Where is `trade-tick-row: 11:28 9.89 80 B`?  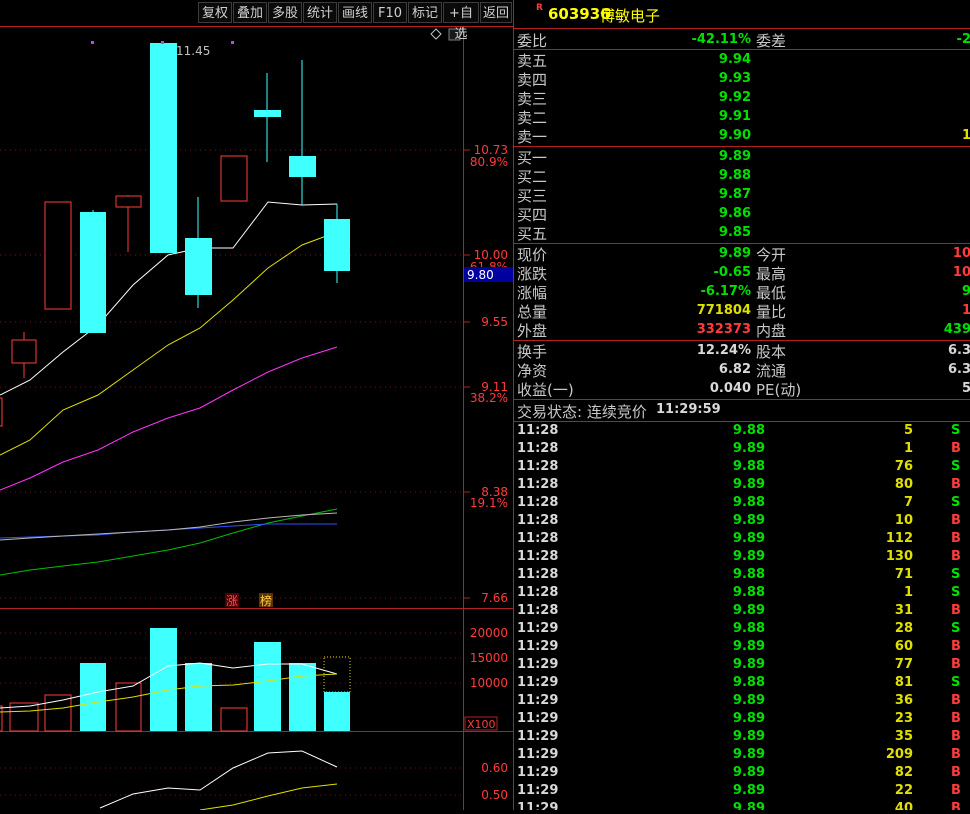 trade-tick-row: 11:28 9.89 80 B is located at coordinates (742, 485).